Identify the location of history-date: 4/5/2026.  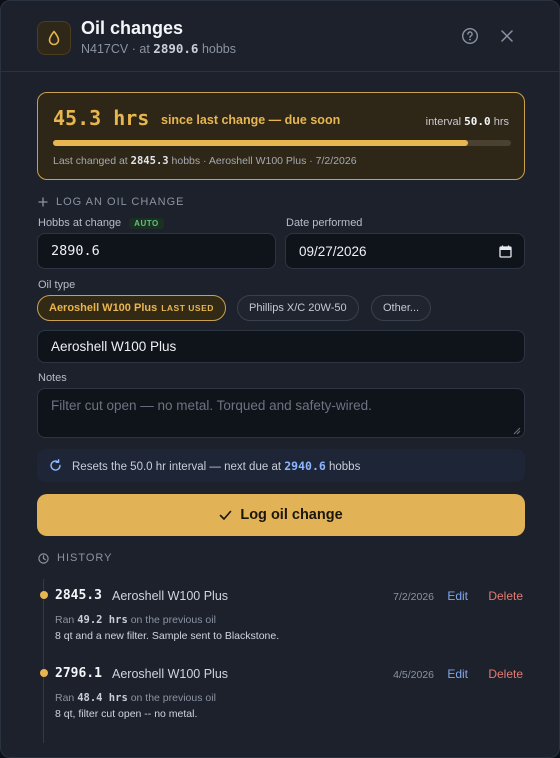
(413, 675).